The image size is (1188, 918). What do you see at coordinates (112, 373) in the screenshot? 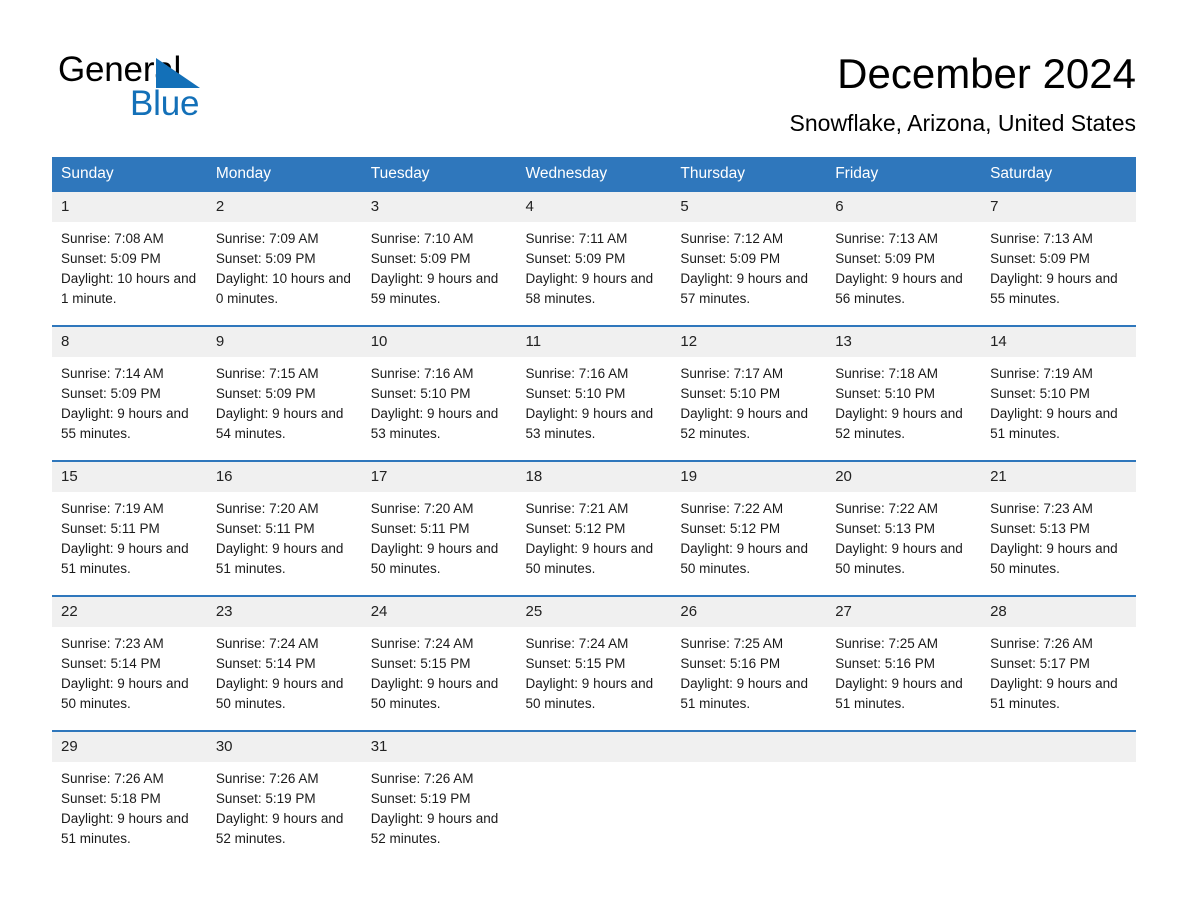
I see `sunrise-text: Sunrise: 7:14 AM` at bounding box center [112, 373].